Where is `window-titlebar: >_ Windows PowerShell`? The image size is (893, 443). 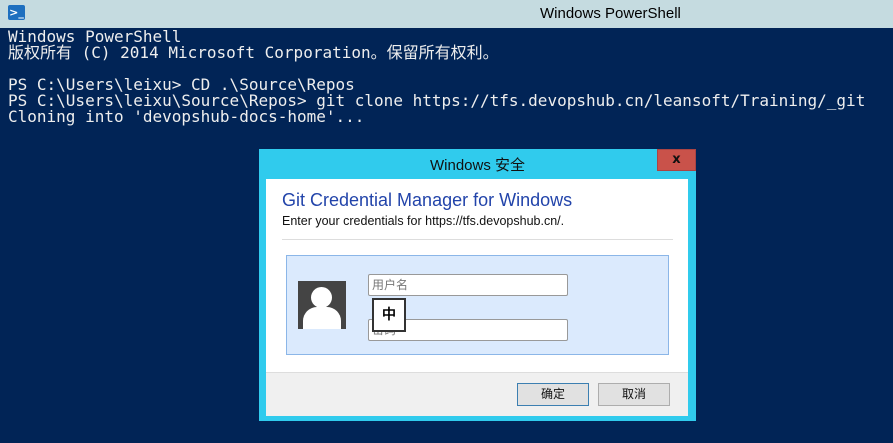 window-titlebar: >_ Windows PowerShell is located at coordinates (446, 14).